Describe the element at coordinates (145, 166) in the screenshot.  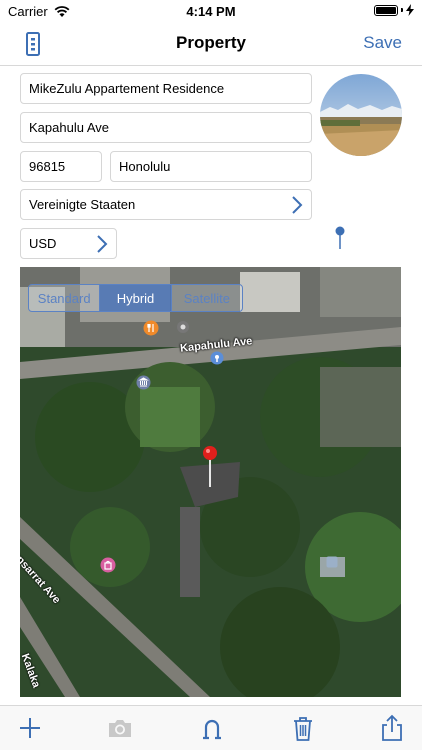
I see `city-value: Honolulu` at that location.